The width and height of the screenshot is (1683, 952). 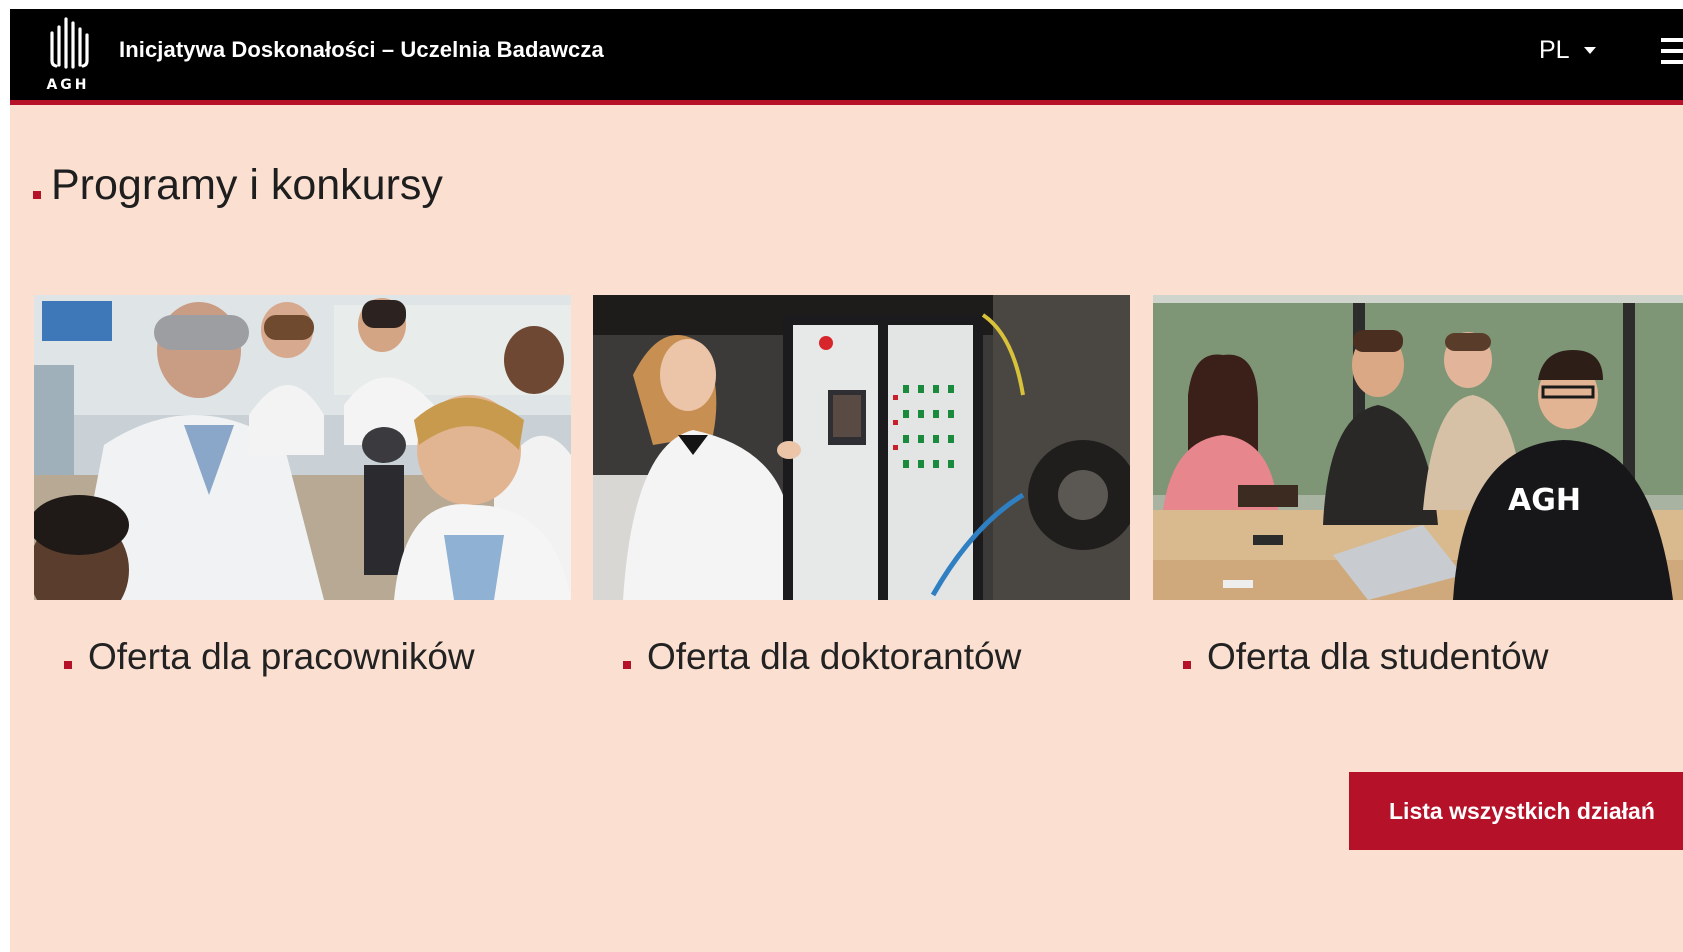 What do you see at coordinates (1589, 50) in the screenshot?
I see `caret-down-icon` at bounding box center [1589, 50].